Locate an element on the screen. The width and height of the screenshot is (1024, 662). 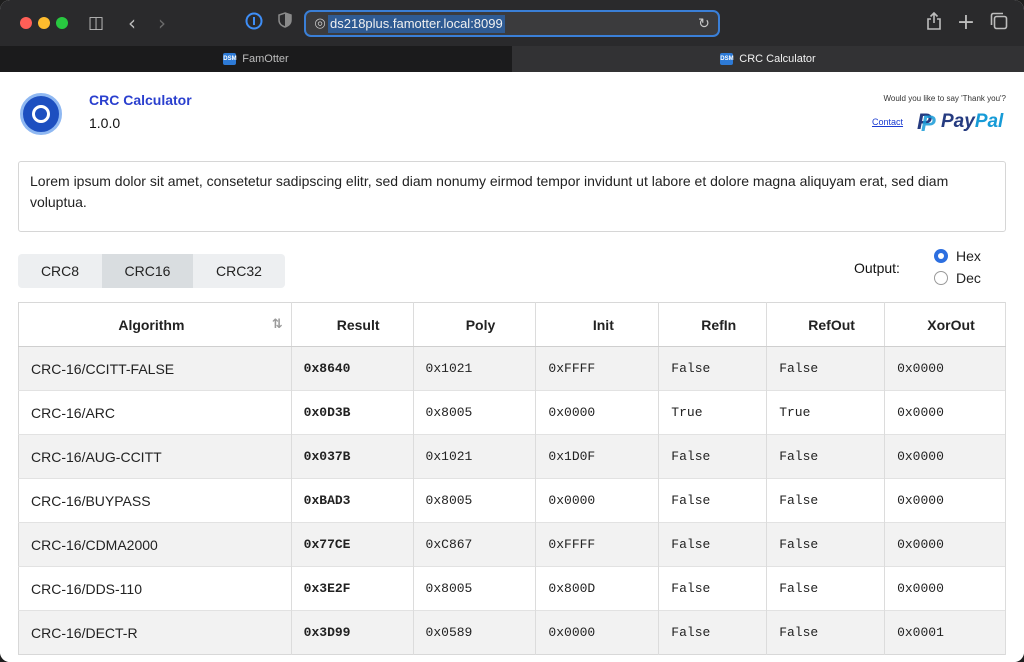
cell-poly: 0xC867 is located at coordinates (475, 544).